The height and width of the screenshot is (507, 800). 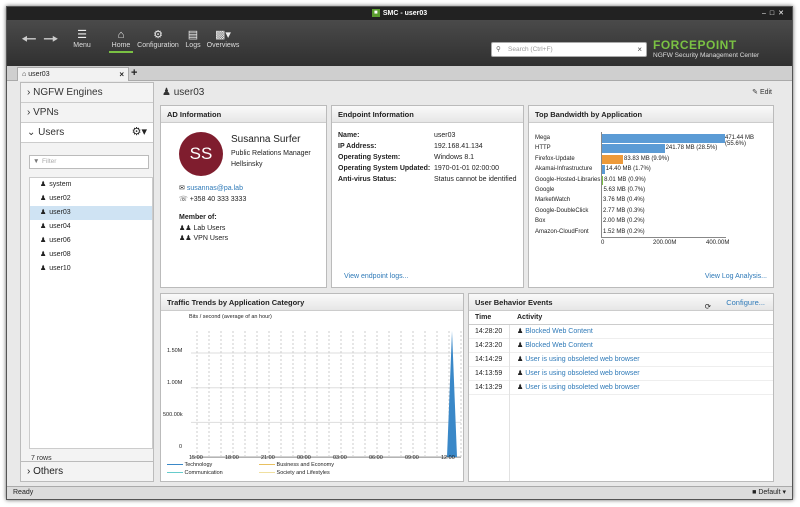 I want to click on filter-input: ▼ Filter, so click(x=89, y=162).